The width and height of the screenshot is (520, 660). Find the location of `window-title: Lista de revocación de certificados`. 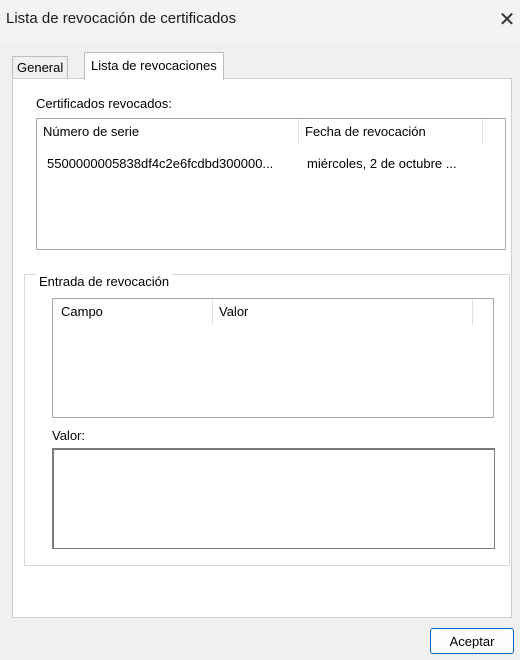

window-title: Lista de revocación de certificados is located at coordinates (121, 18).